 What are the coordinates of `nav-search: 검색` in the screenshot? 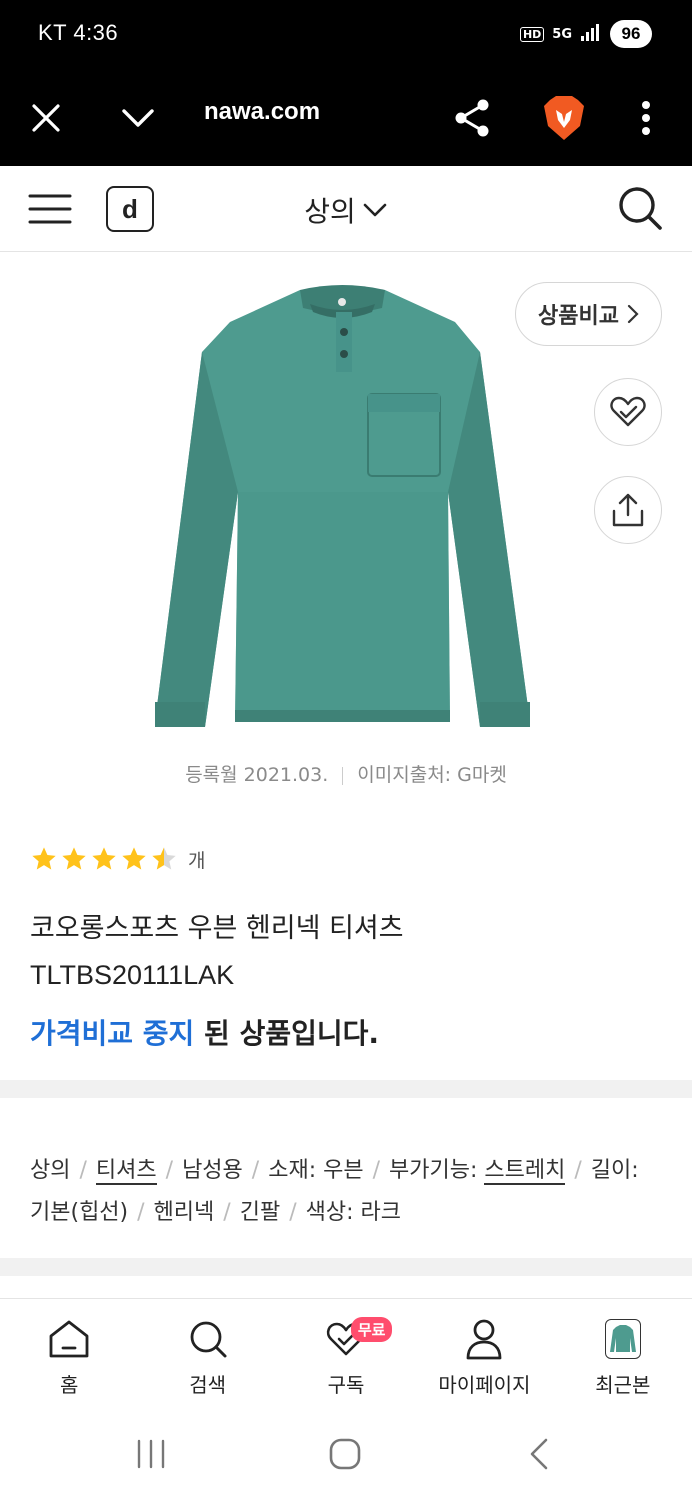 It's located at (207, 1354).